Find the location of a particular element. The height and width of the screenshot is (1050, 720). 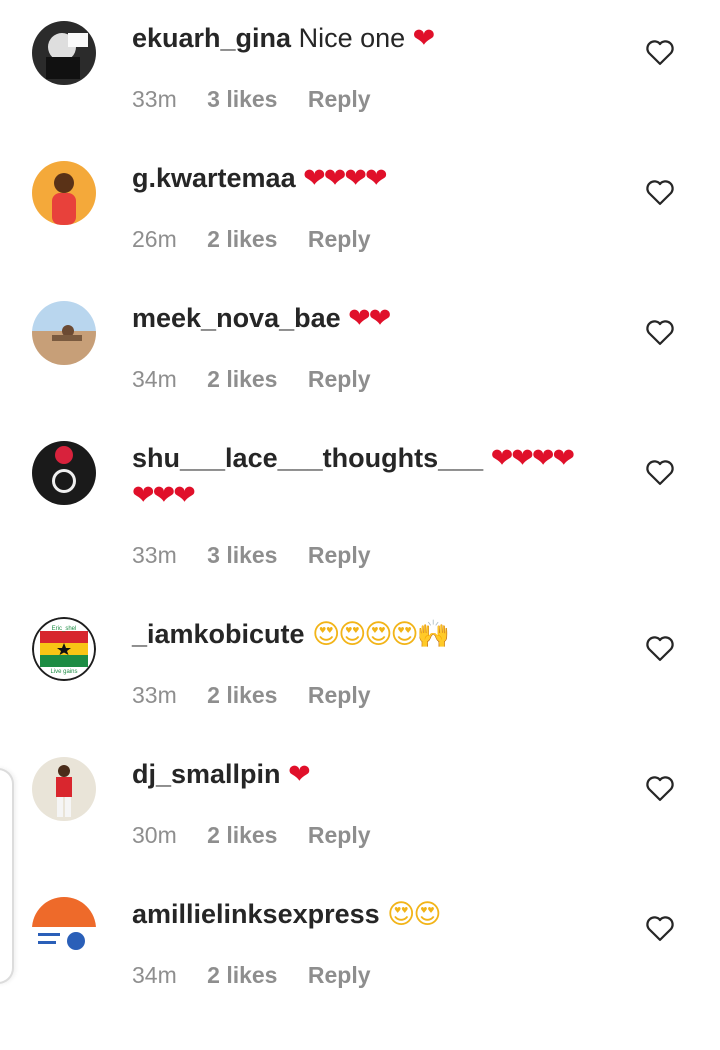

comment-username: amillielinksexpress is located at coordinates (256, 914).